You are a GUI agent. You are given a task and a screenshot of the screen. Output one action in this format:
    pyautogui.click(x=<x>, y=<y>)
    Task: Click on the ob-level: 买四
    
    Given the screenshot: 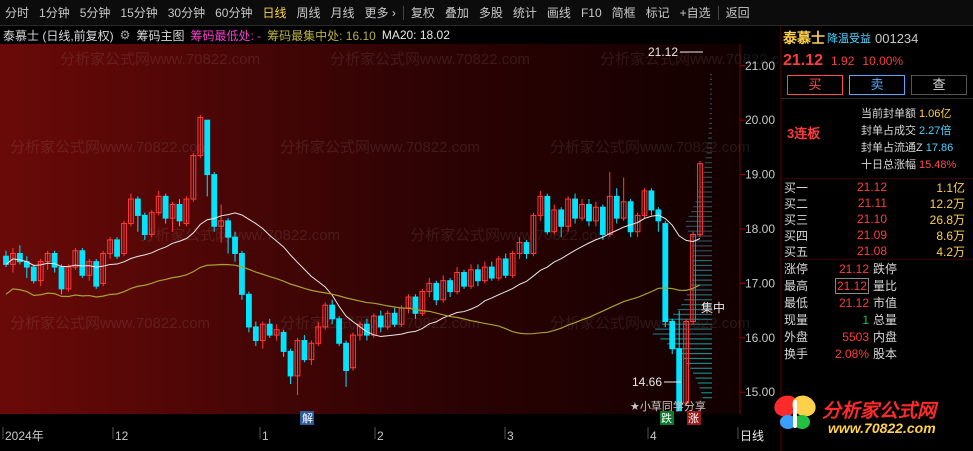 What is the action you would take?
    pyautogui.click(x=796, y=235)
    